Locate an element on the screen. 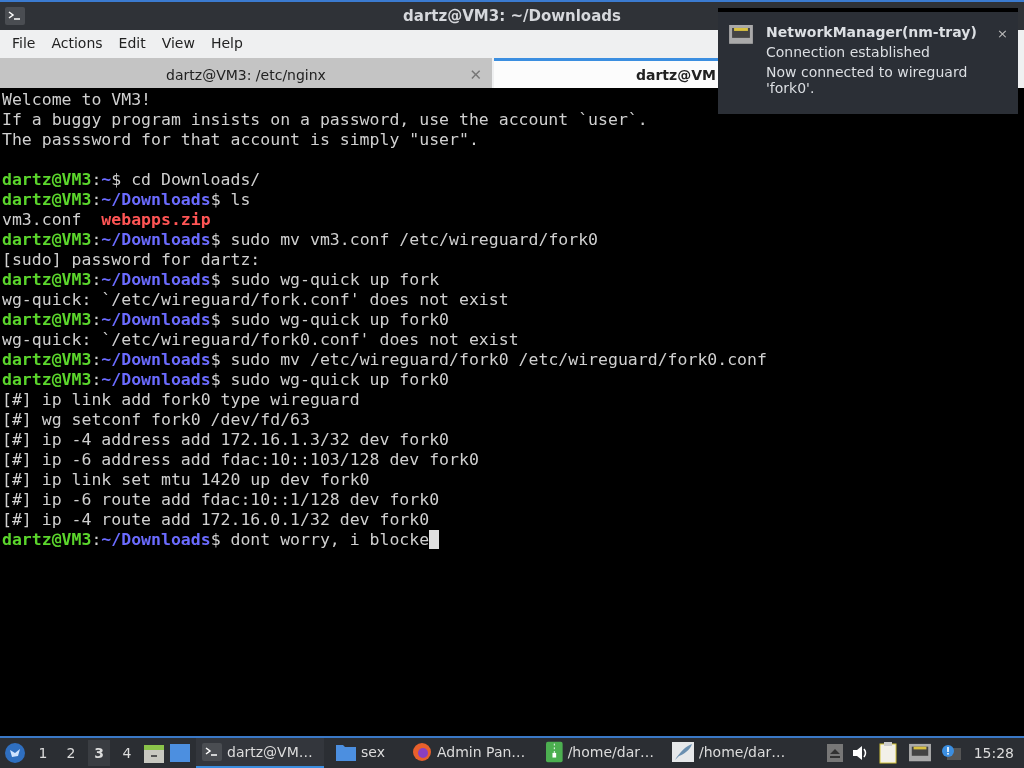 The width and height of the screenshot is (1024, 768). file-name: webapps.zip is located at coordinates (156, 219).